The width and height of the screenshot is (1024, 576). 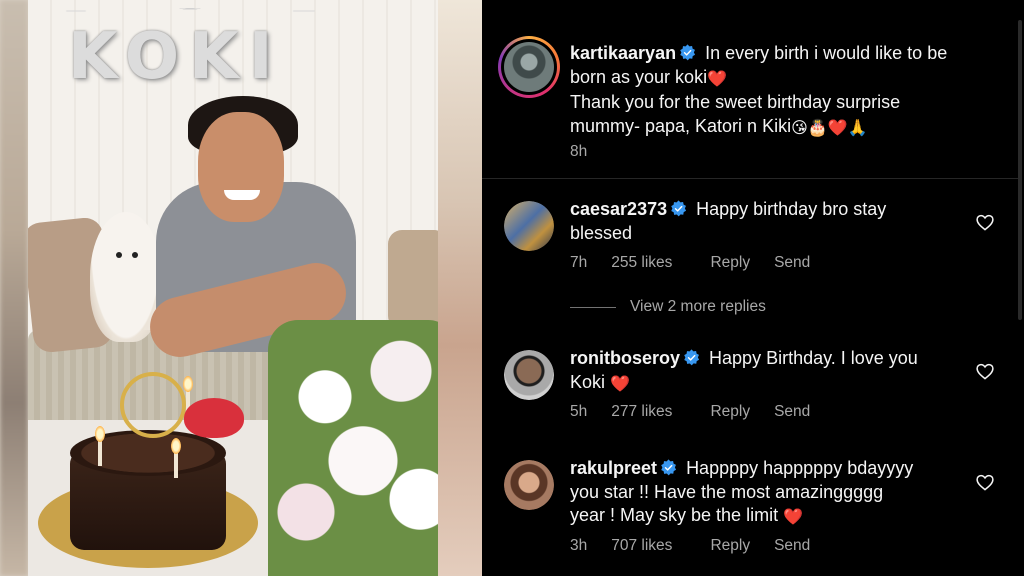 What do you see at coordinates (588, 381) in the screenshot?
I see `comment-text-line: Koki` at bounding box center [588, 381].